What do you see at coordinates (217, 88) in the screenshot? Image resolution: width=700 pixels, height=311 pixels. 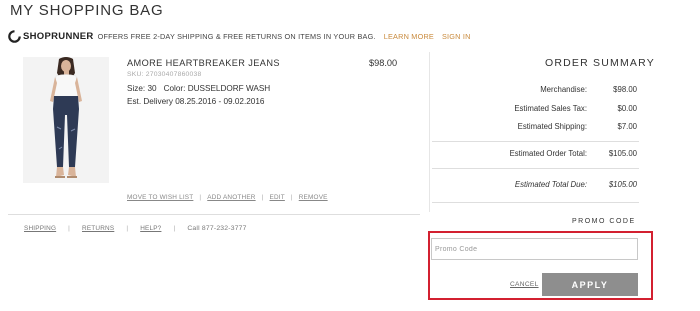 I see `product-color: Color: DUSSELDORF WASH` at bounding box center [217, 88].